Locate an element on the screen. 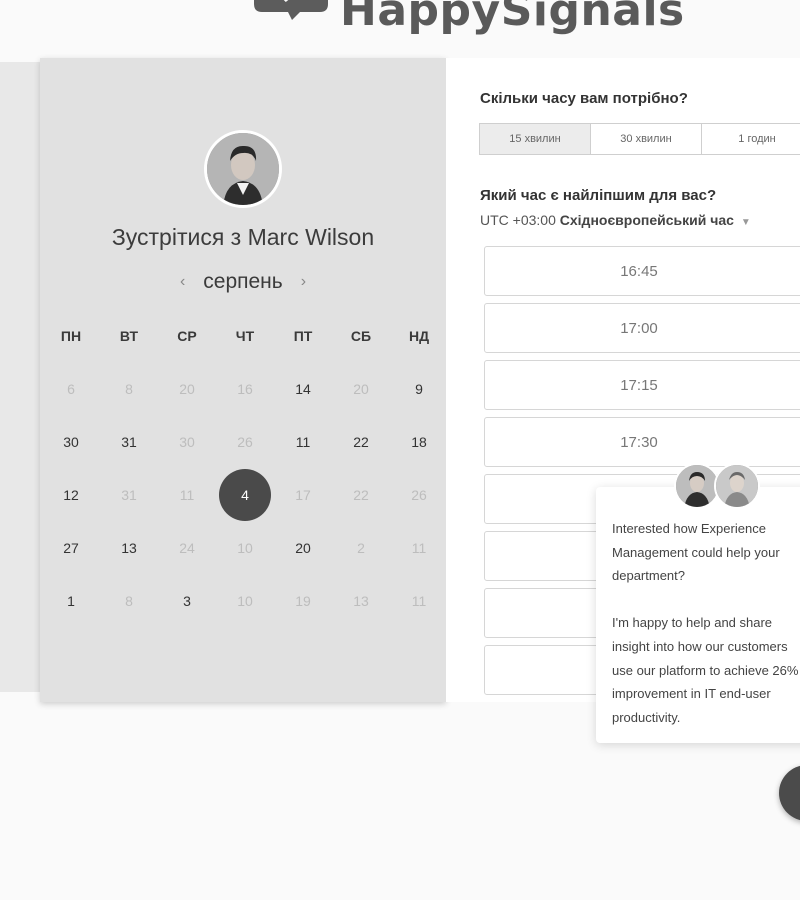 This screenshot has width=800, height=900. time-slot: 17:15 is located at coordinates (642, 385).